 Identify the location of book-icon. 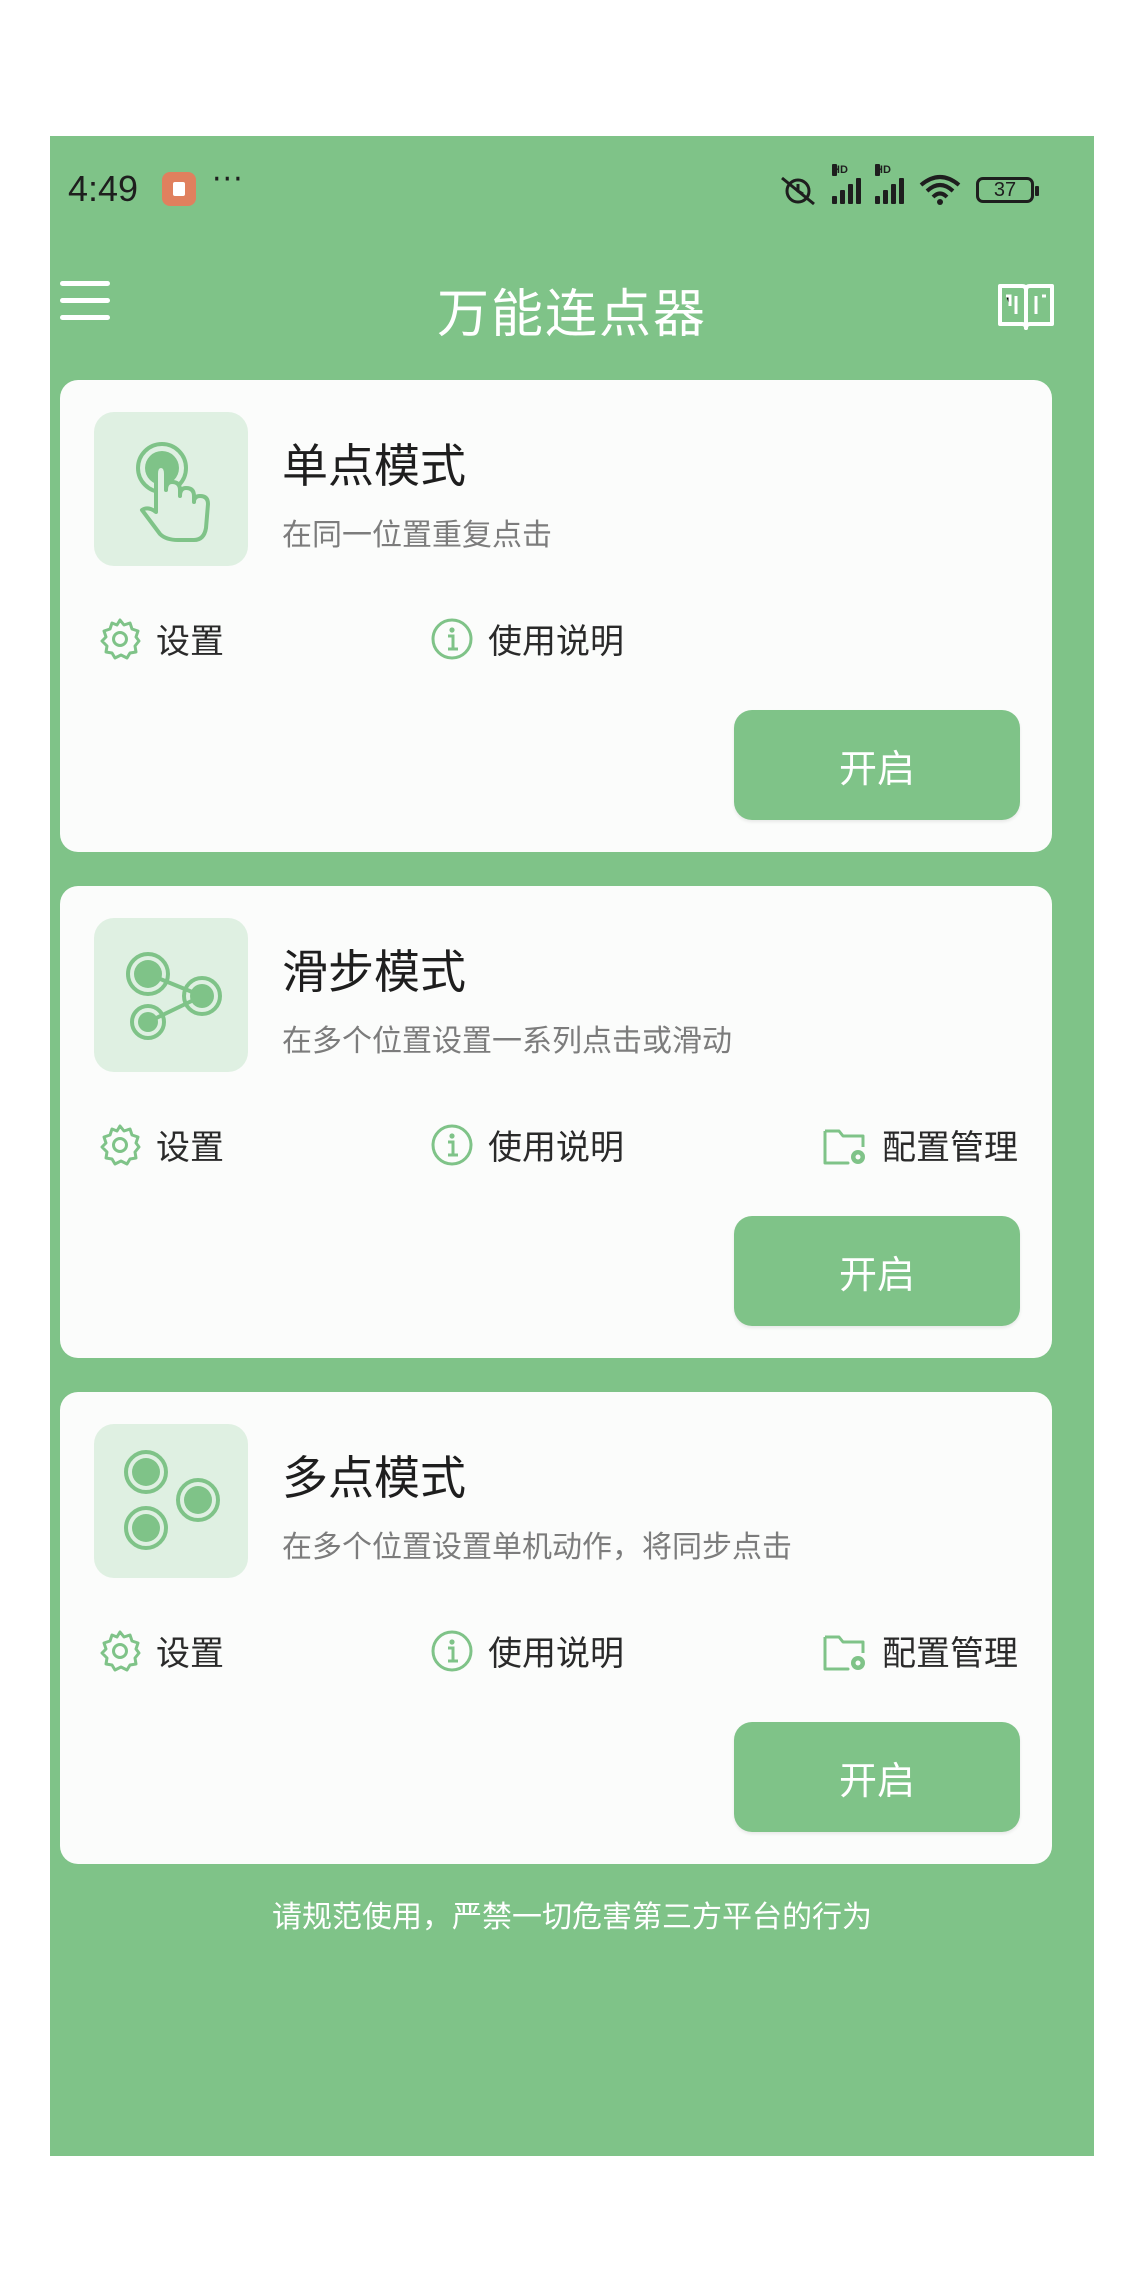
(1026, 306).